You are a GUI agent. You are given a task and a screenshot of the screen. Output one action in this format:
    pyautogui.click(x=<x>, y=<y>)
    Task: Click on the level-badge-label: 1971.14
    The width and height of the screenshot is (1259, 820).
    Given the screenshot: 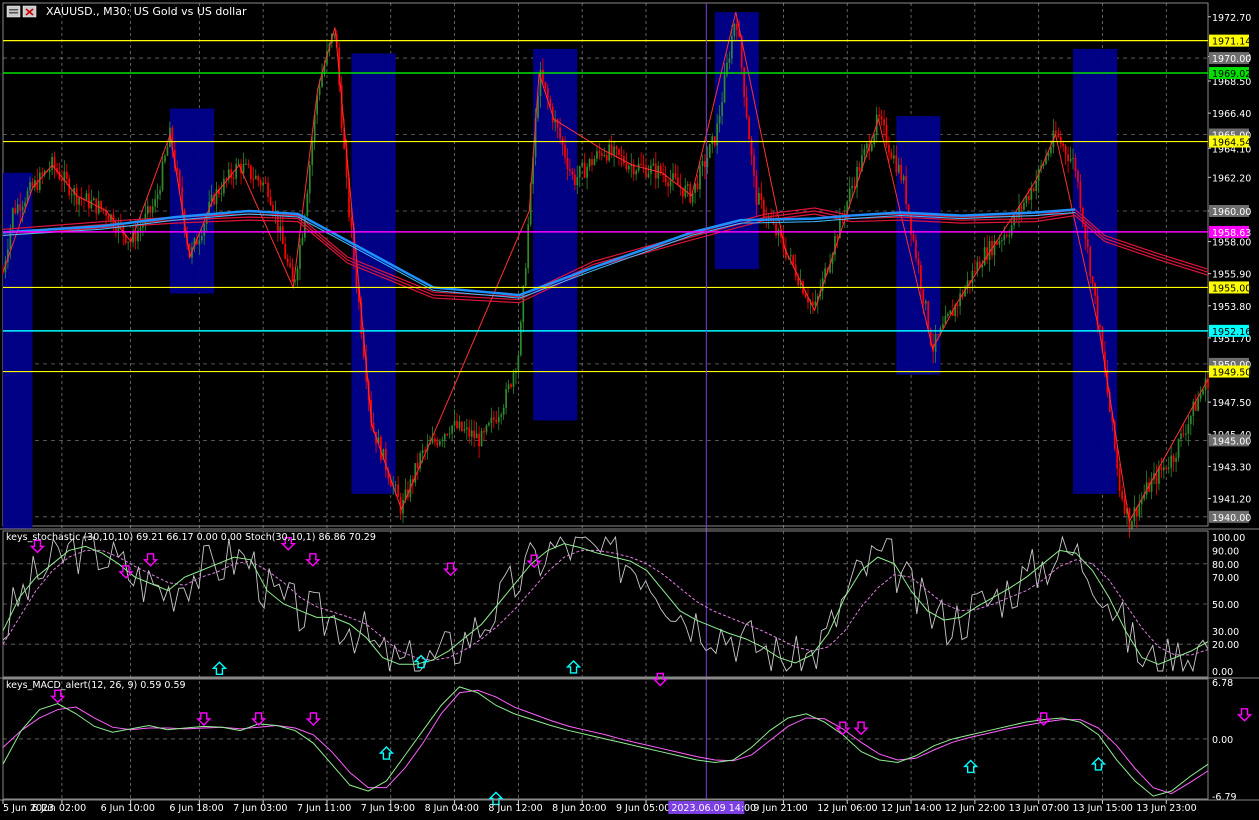 What is the action you would take?
    pyautogui.click(x=1231, y=42)
    